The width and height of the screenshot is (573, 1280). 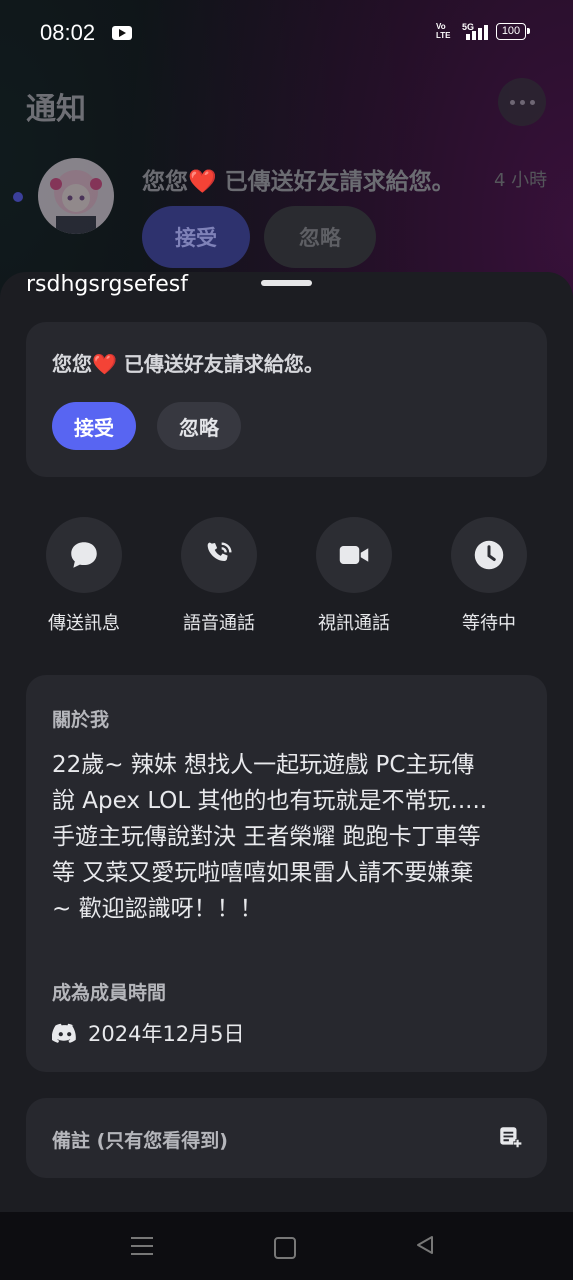 I want to click on more-icon, so click(x=522, y=102).